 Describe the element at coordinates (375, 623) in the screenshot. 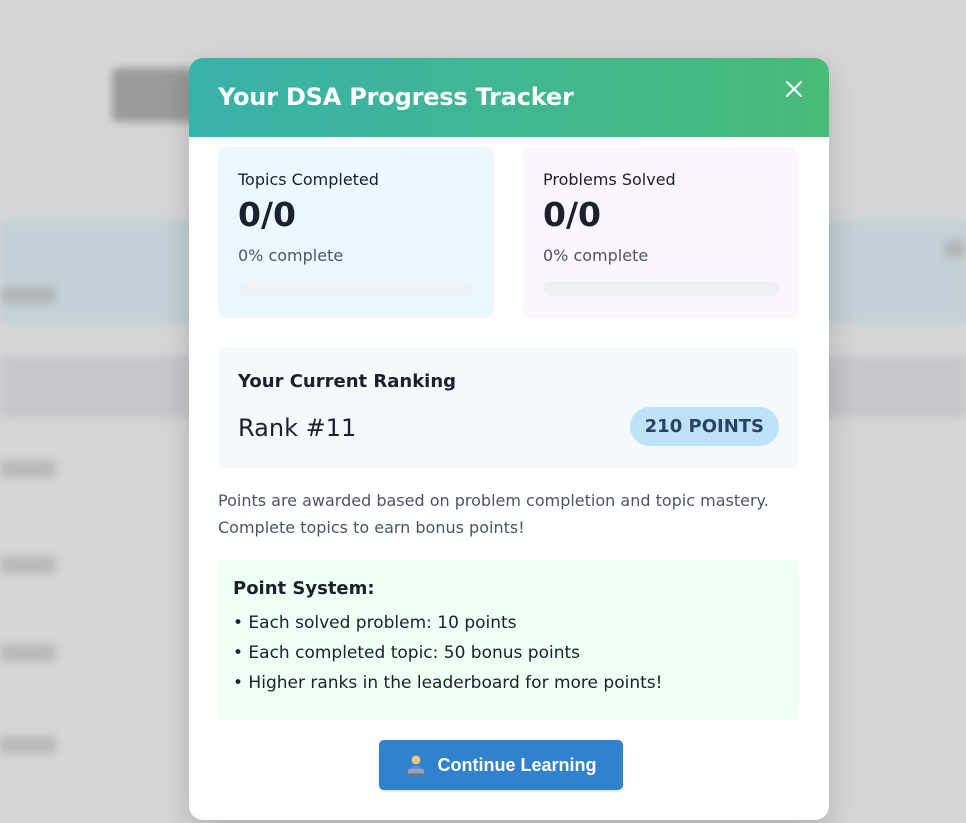

I see `point-rule-item: • Each solved problem: 10 points` at that location.